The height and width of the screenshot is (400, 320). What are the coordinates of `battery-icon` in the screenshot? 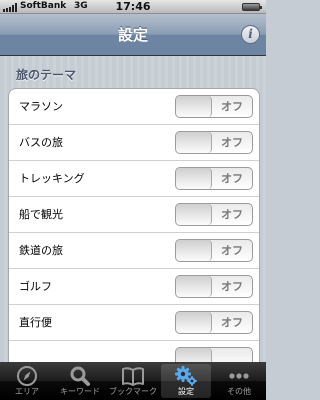 It's located at (252, 7).